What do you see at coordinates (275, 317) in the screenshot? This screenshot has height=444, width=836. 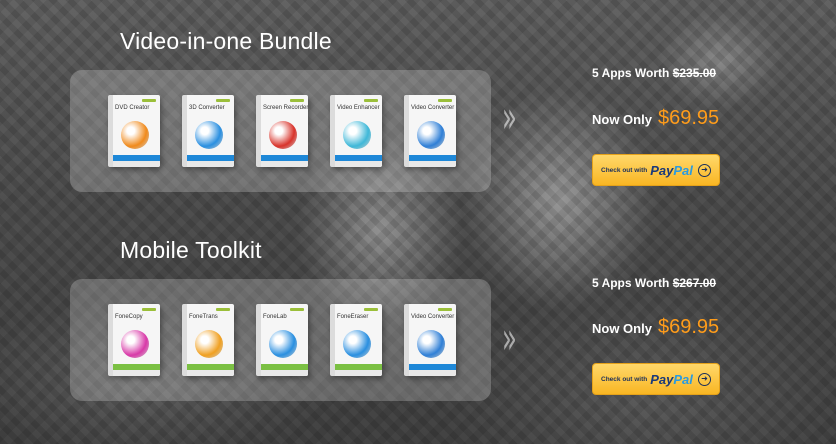 I see `product-name: FoneLab` at bounding box center [275, 317].